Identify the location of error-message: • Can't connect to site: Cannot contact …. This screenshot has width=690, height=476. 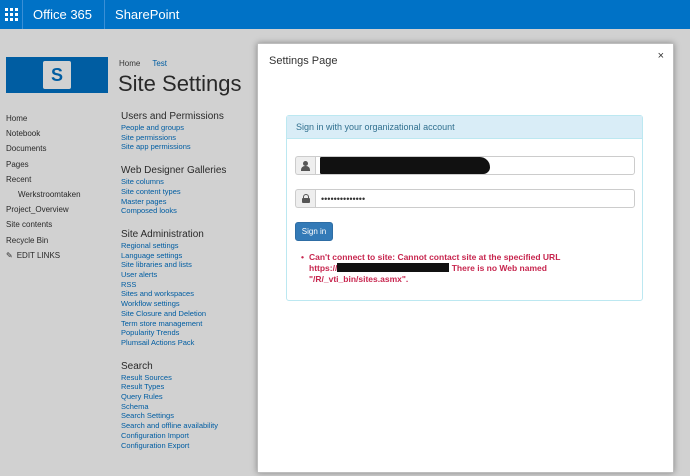
(465, 268).